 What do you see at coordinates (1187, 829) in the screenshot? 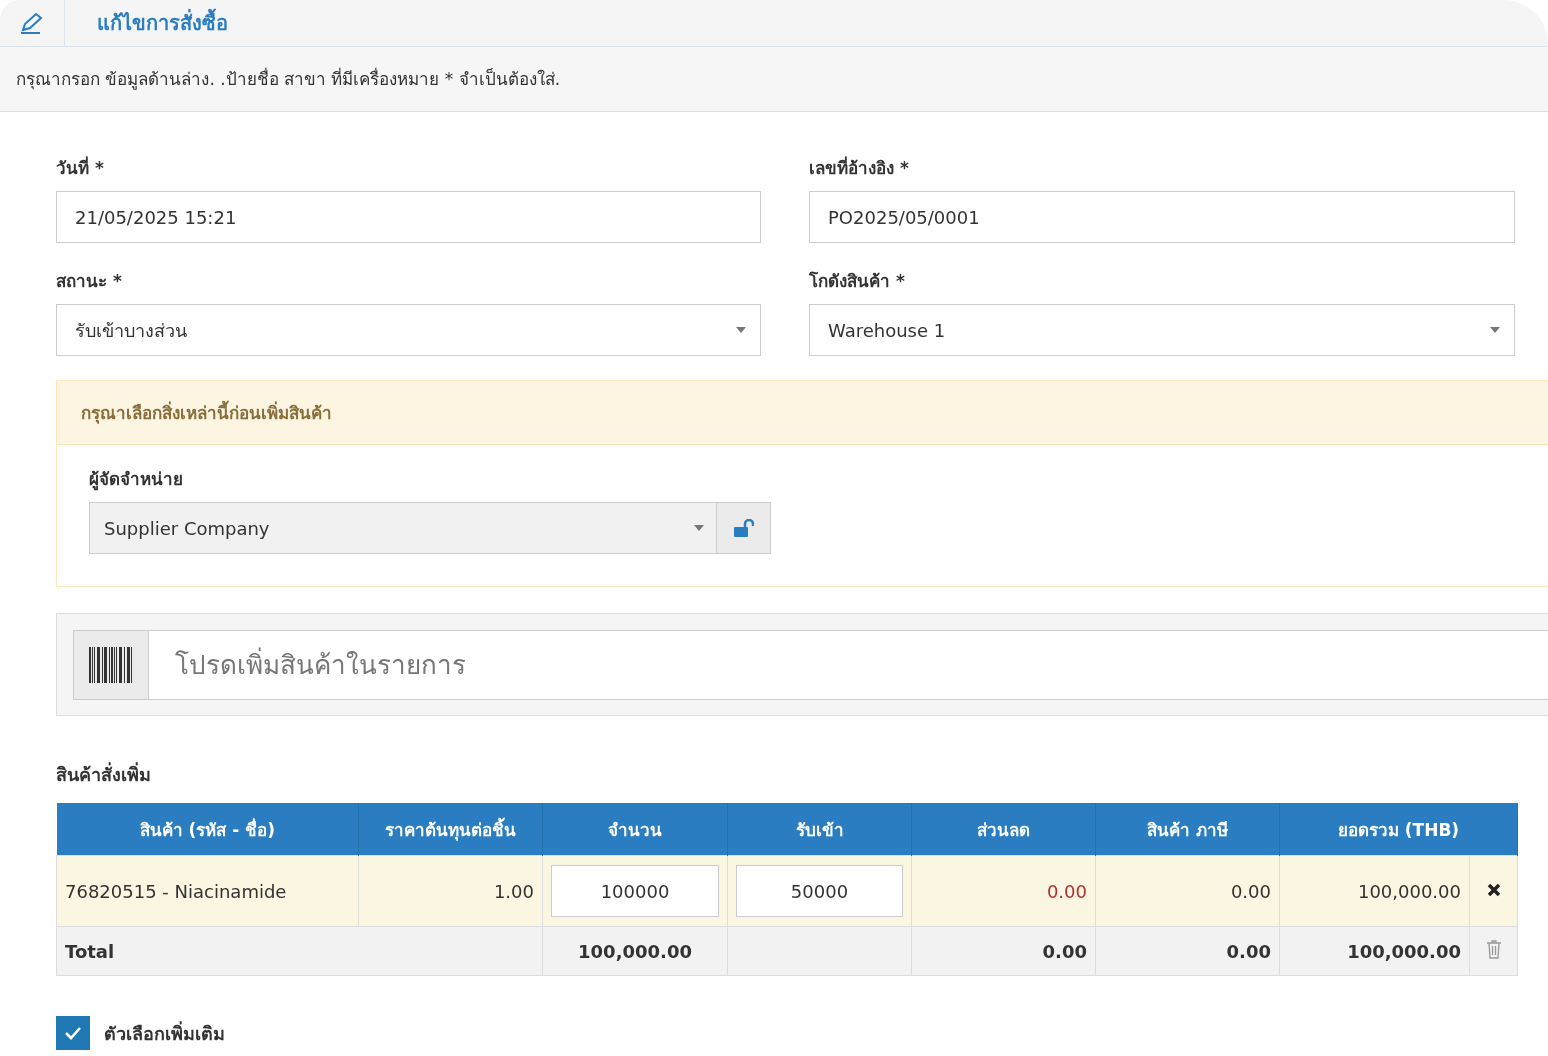
I see `column-header: สินค้า ภาษี` at bounding box center [1187, 829].